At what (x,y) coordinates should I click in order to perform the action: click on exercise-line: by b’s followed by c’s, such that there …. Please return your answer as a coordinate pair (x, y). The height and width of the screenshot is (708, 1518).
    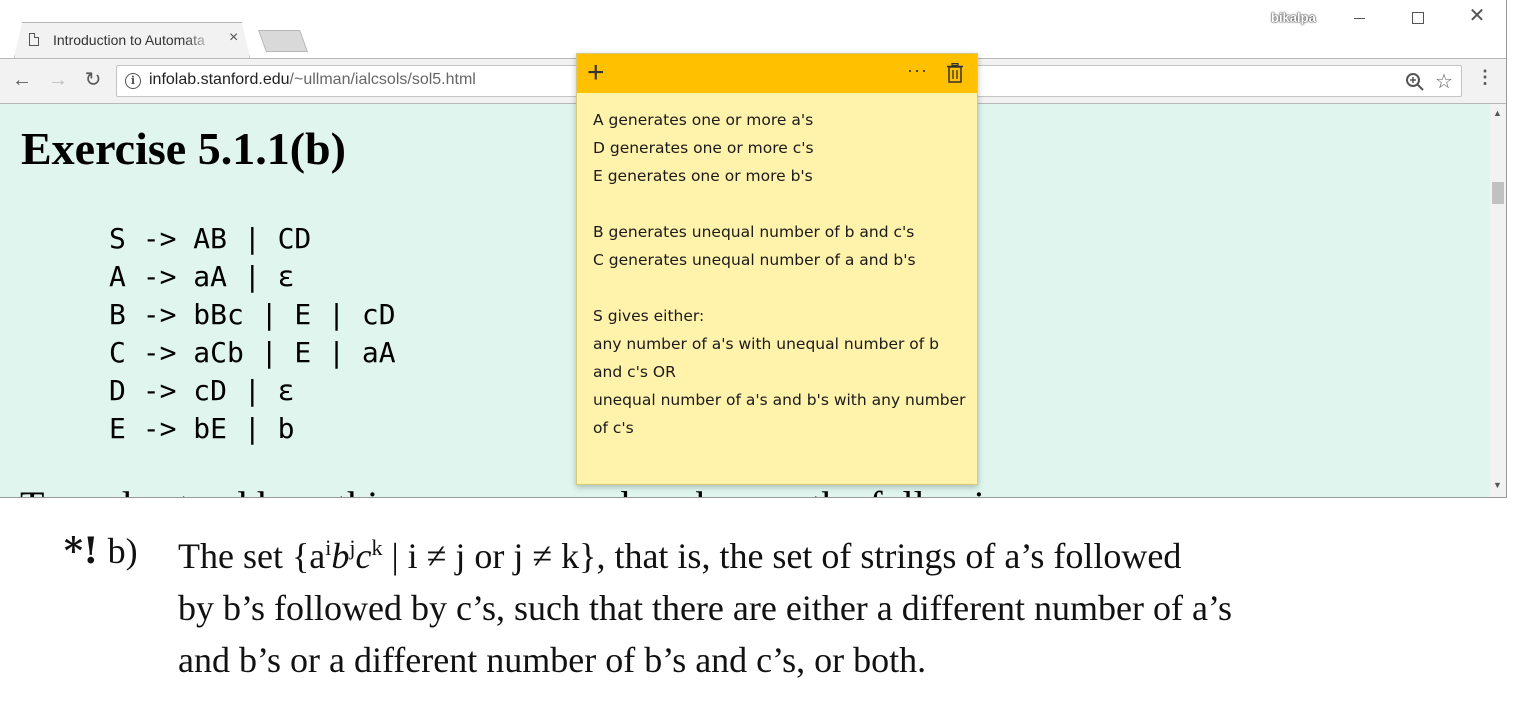
    Looking at the image, I should click on (705, 608).